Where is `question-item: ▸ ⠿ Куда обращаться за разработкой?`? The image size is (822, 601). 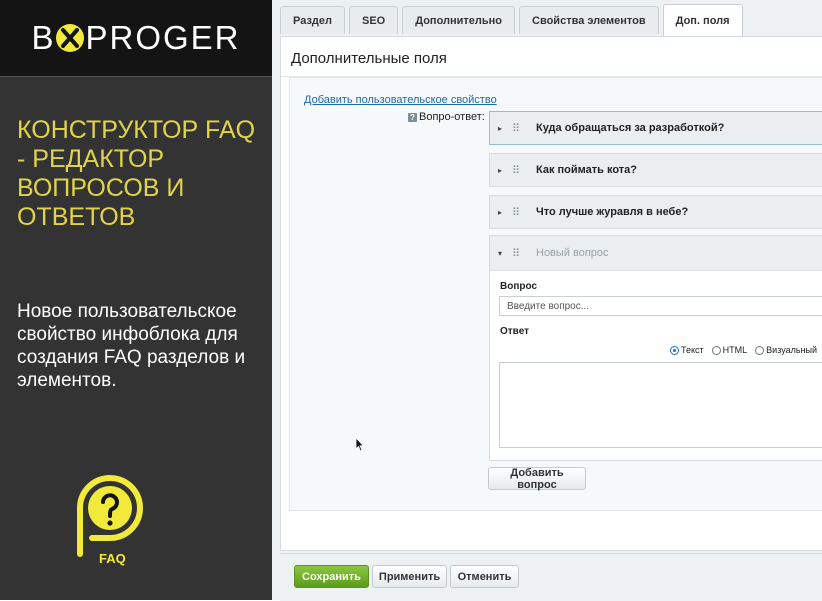 question-item: ▸ ⠿ Куда обращаться за разработкой? is located at coordinates (655, 128).